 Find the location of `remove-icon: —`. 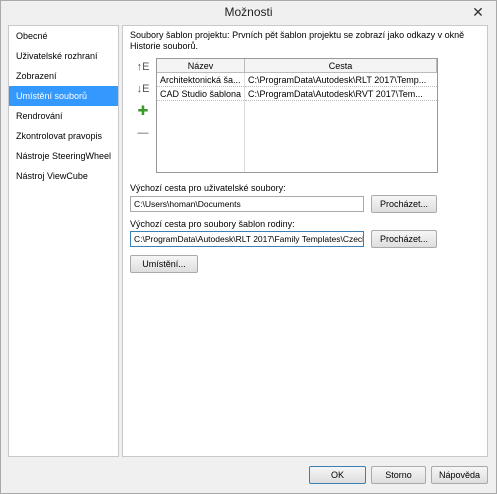

remove-icon: — is located at coordinates (143, 133).